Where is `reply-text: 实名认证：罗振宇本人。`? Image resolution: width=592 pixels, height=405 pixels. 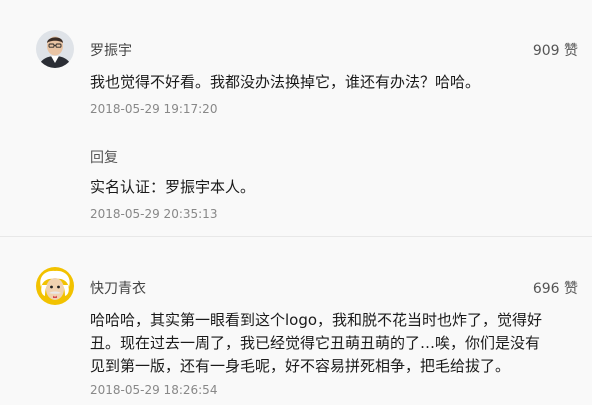 reply-text: 实名认证：罗振宇本人。 is located at coordinates (173, 187).